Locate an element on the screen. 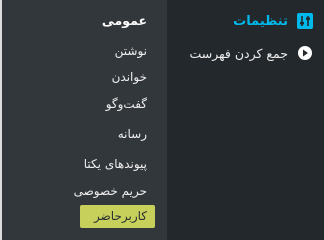 This screenshot has height=240, width=324. settings-sliders-icon is located at coordinates (305, 21).